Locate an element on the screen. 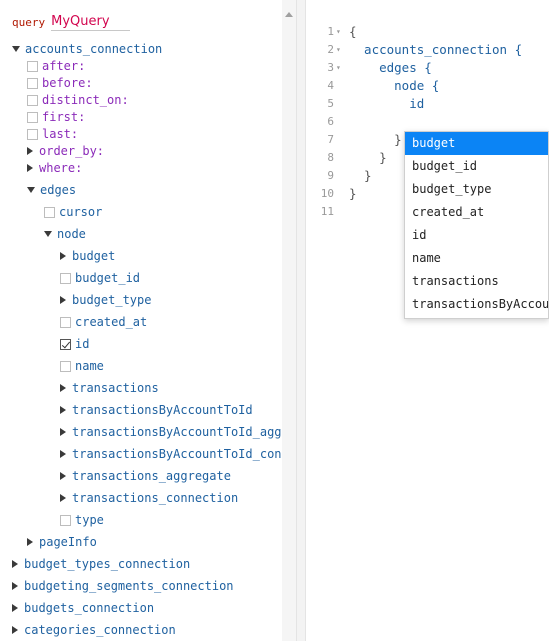 This screenshot has width=549, height=641. explorer-row-budget: budget is located at coordinates (87, 256).